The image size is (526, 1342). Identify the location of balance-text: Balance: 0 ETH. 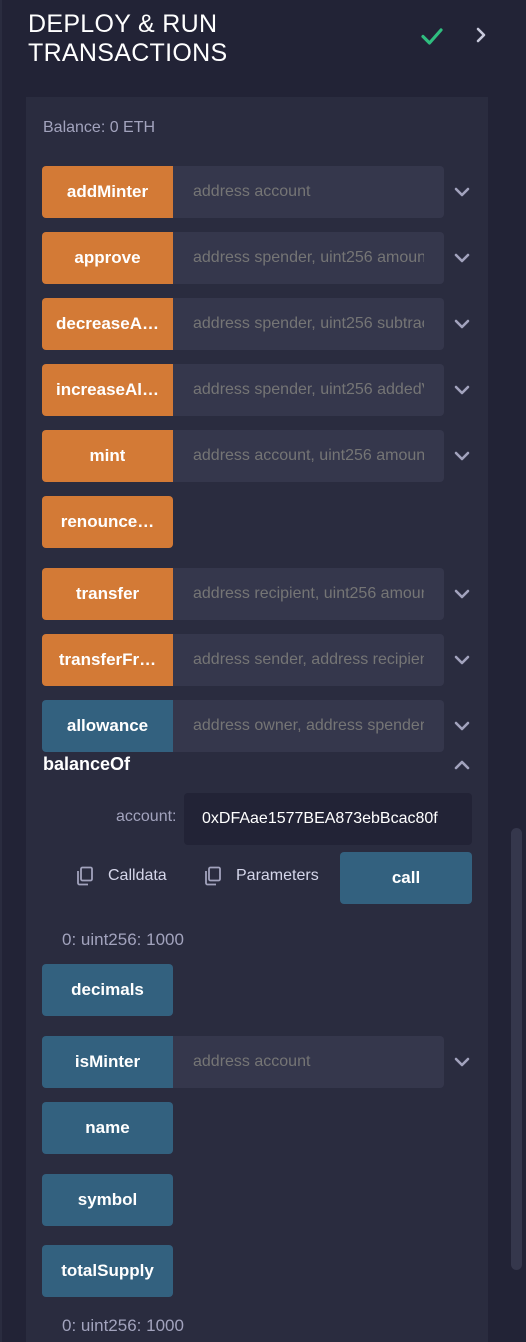
(99, 127).